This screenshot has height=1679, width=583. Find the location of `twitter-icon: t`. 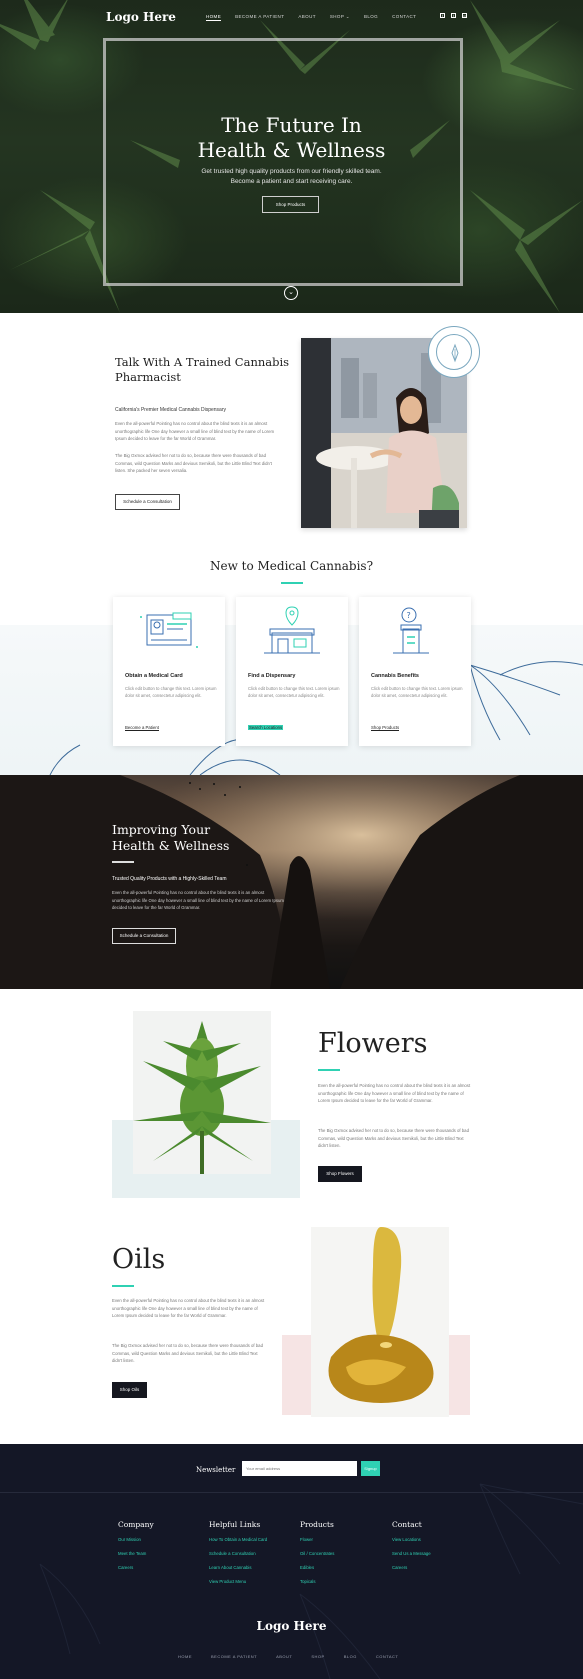

twitter-icon: t is located at coordinates (453, 15).